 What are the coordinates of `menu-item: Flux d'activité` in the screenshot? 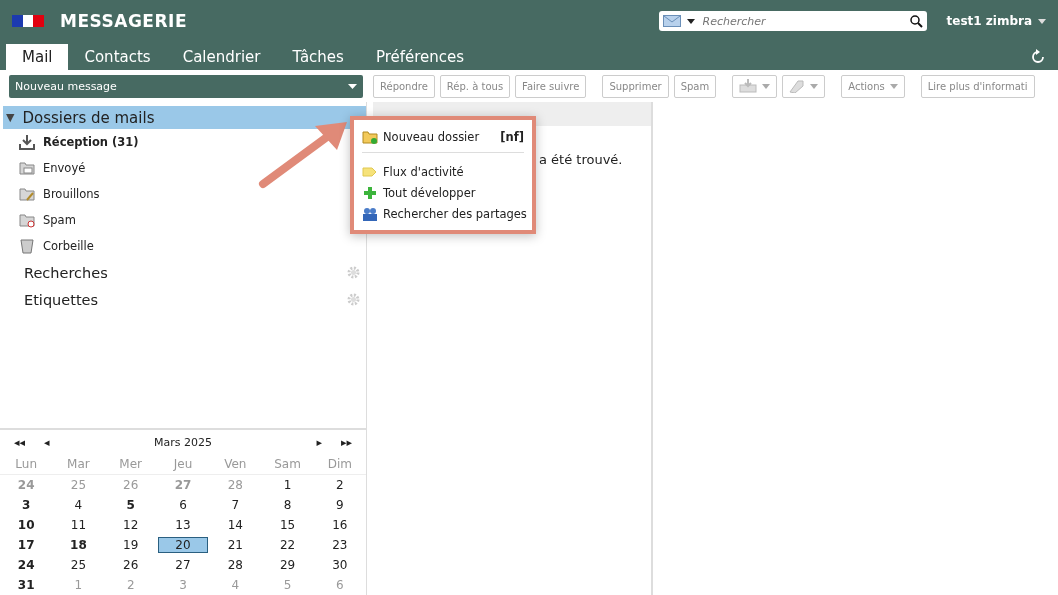 It's located at (443, 171).